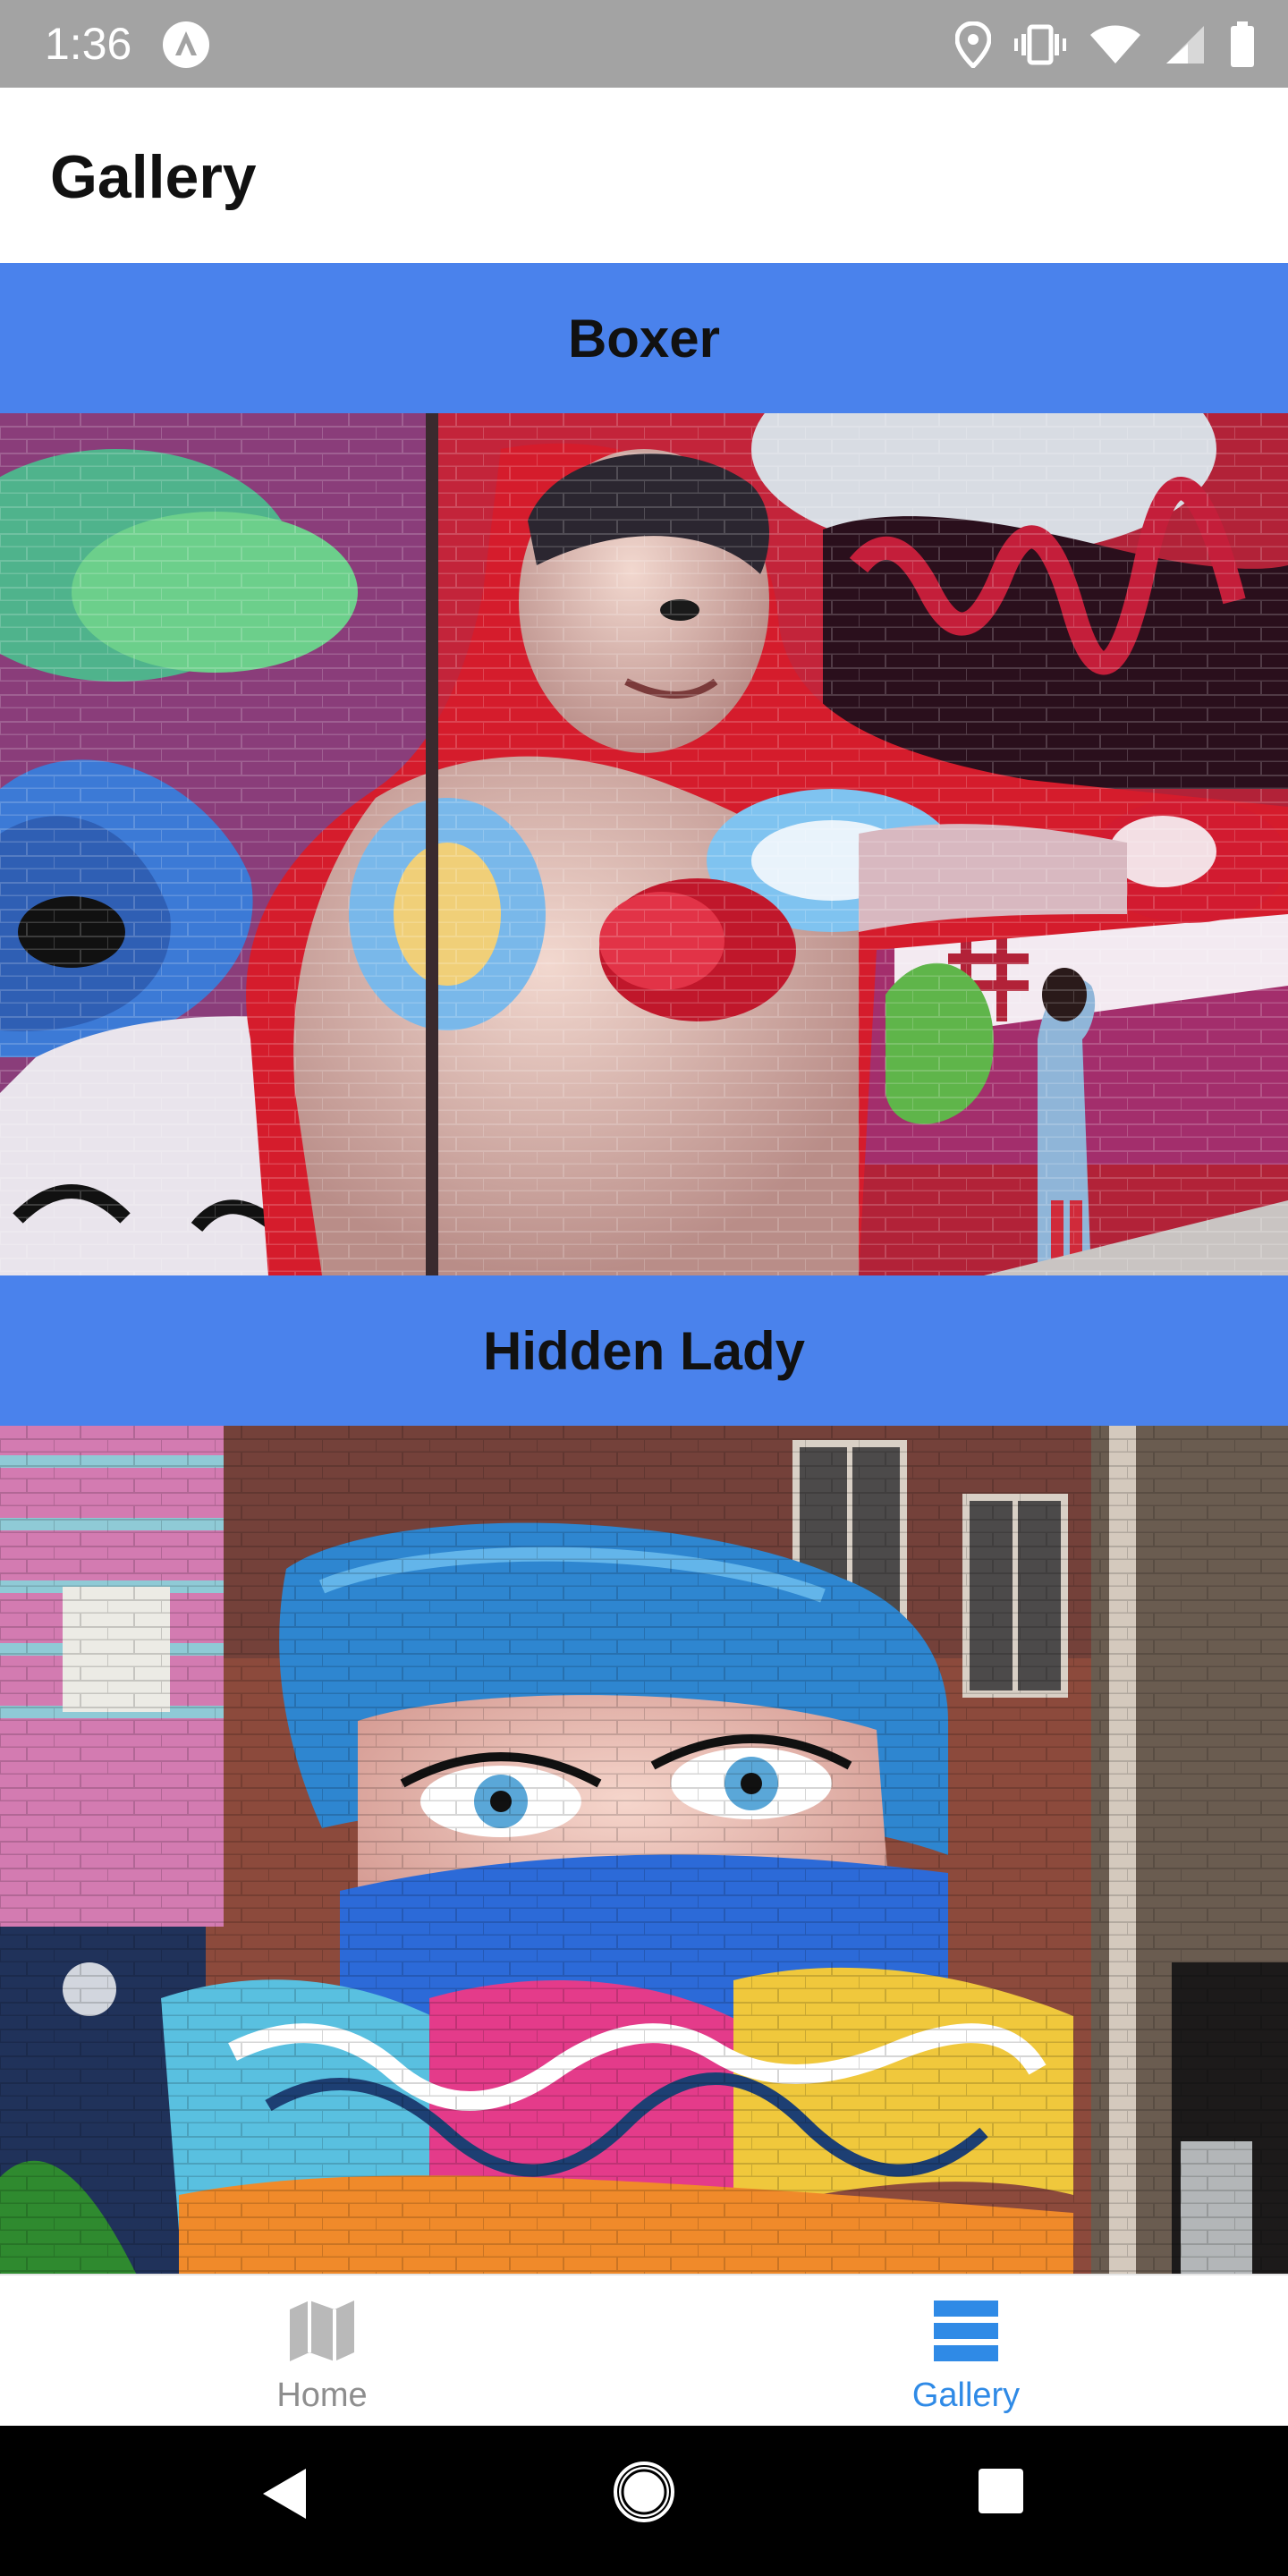  What do you see at coordinates (1001, 2493) in the screenshot?
I see `recents-icon` at bounding box center [1001, 2493].